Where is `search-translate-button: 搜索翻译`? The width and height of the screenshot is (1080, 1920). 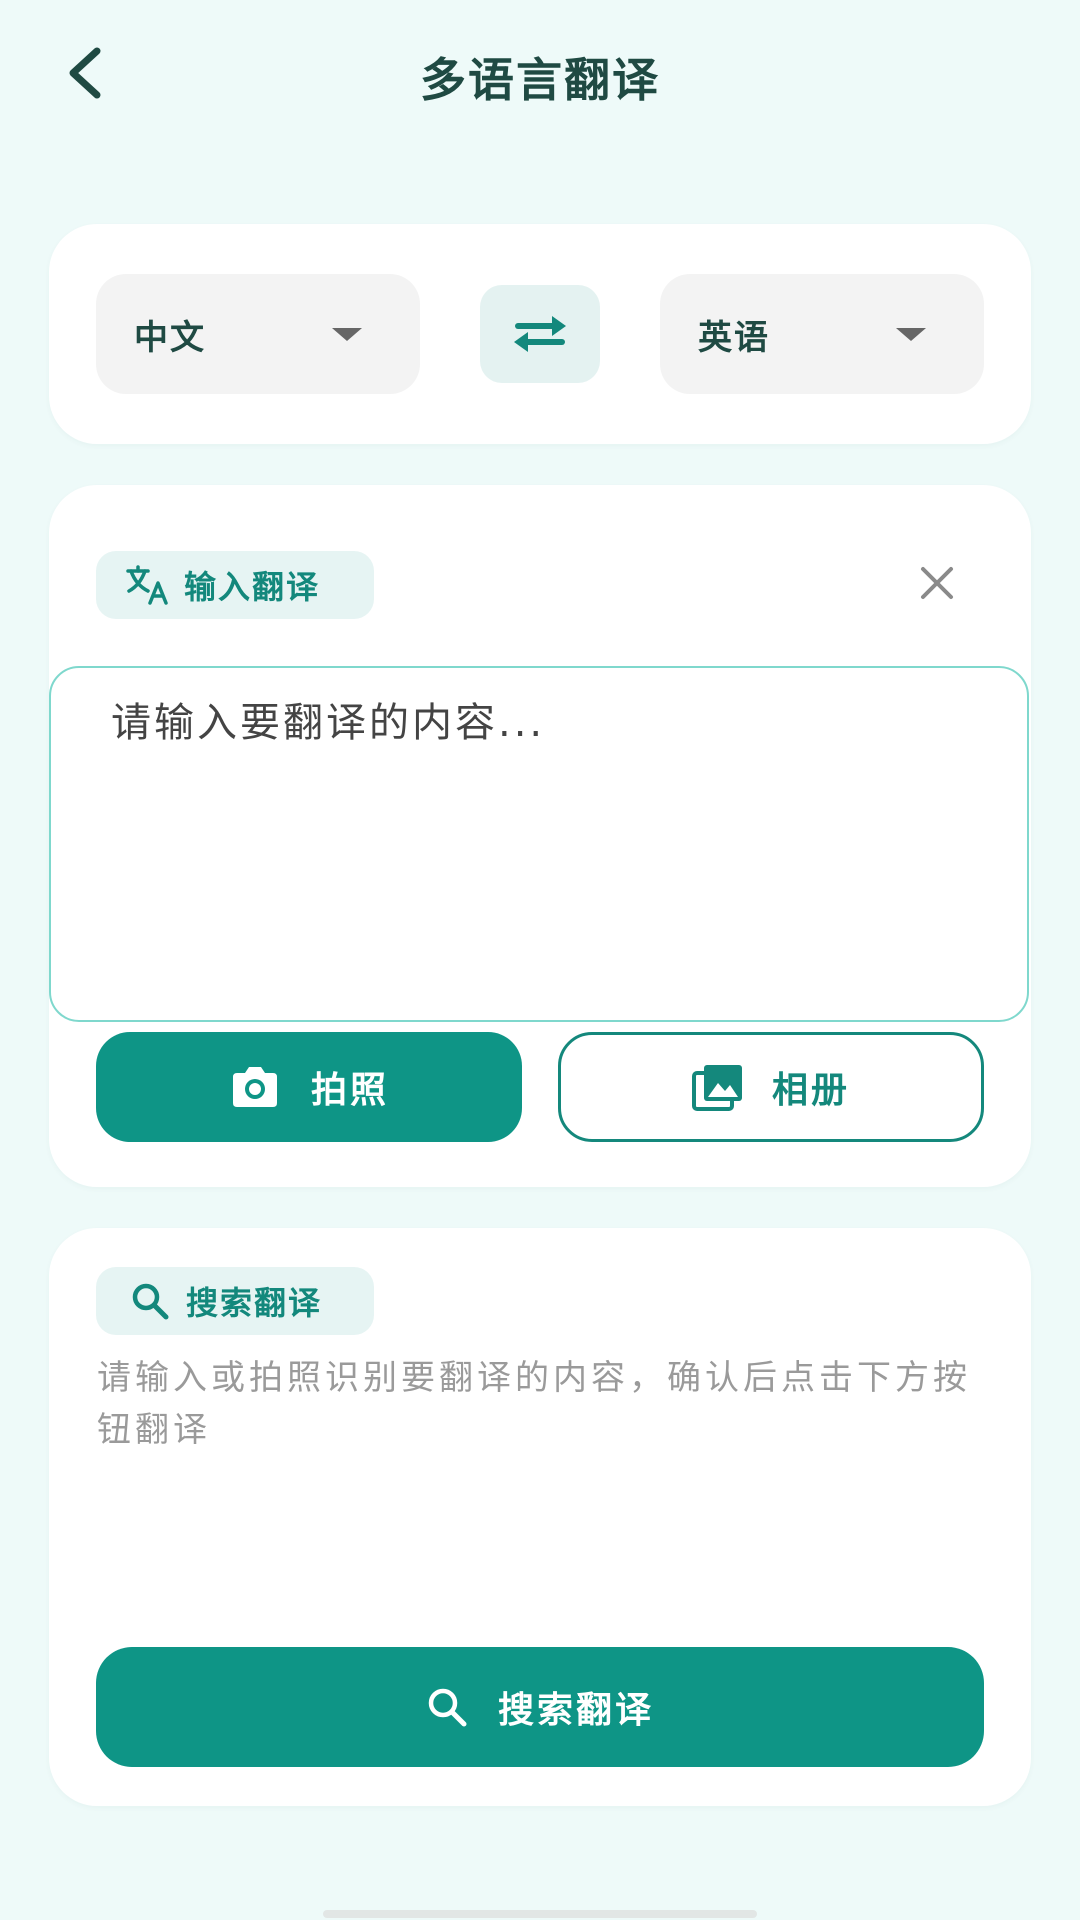 search-translate-button: 搜索翻译 is located at coordinates (540, 1707).